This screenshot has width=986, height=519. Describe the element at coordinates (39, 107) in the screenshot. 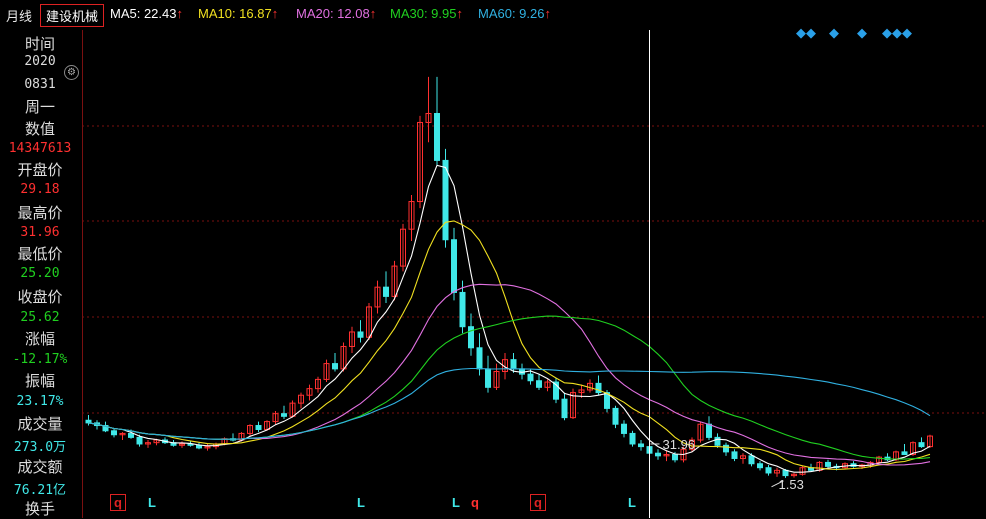

I see `weekday-value: 周一` at that location.